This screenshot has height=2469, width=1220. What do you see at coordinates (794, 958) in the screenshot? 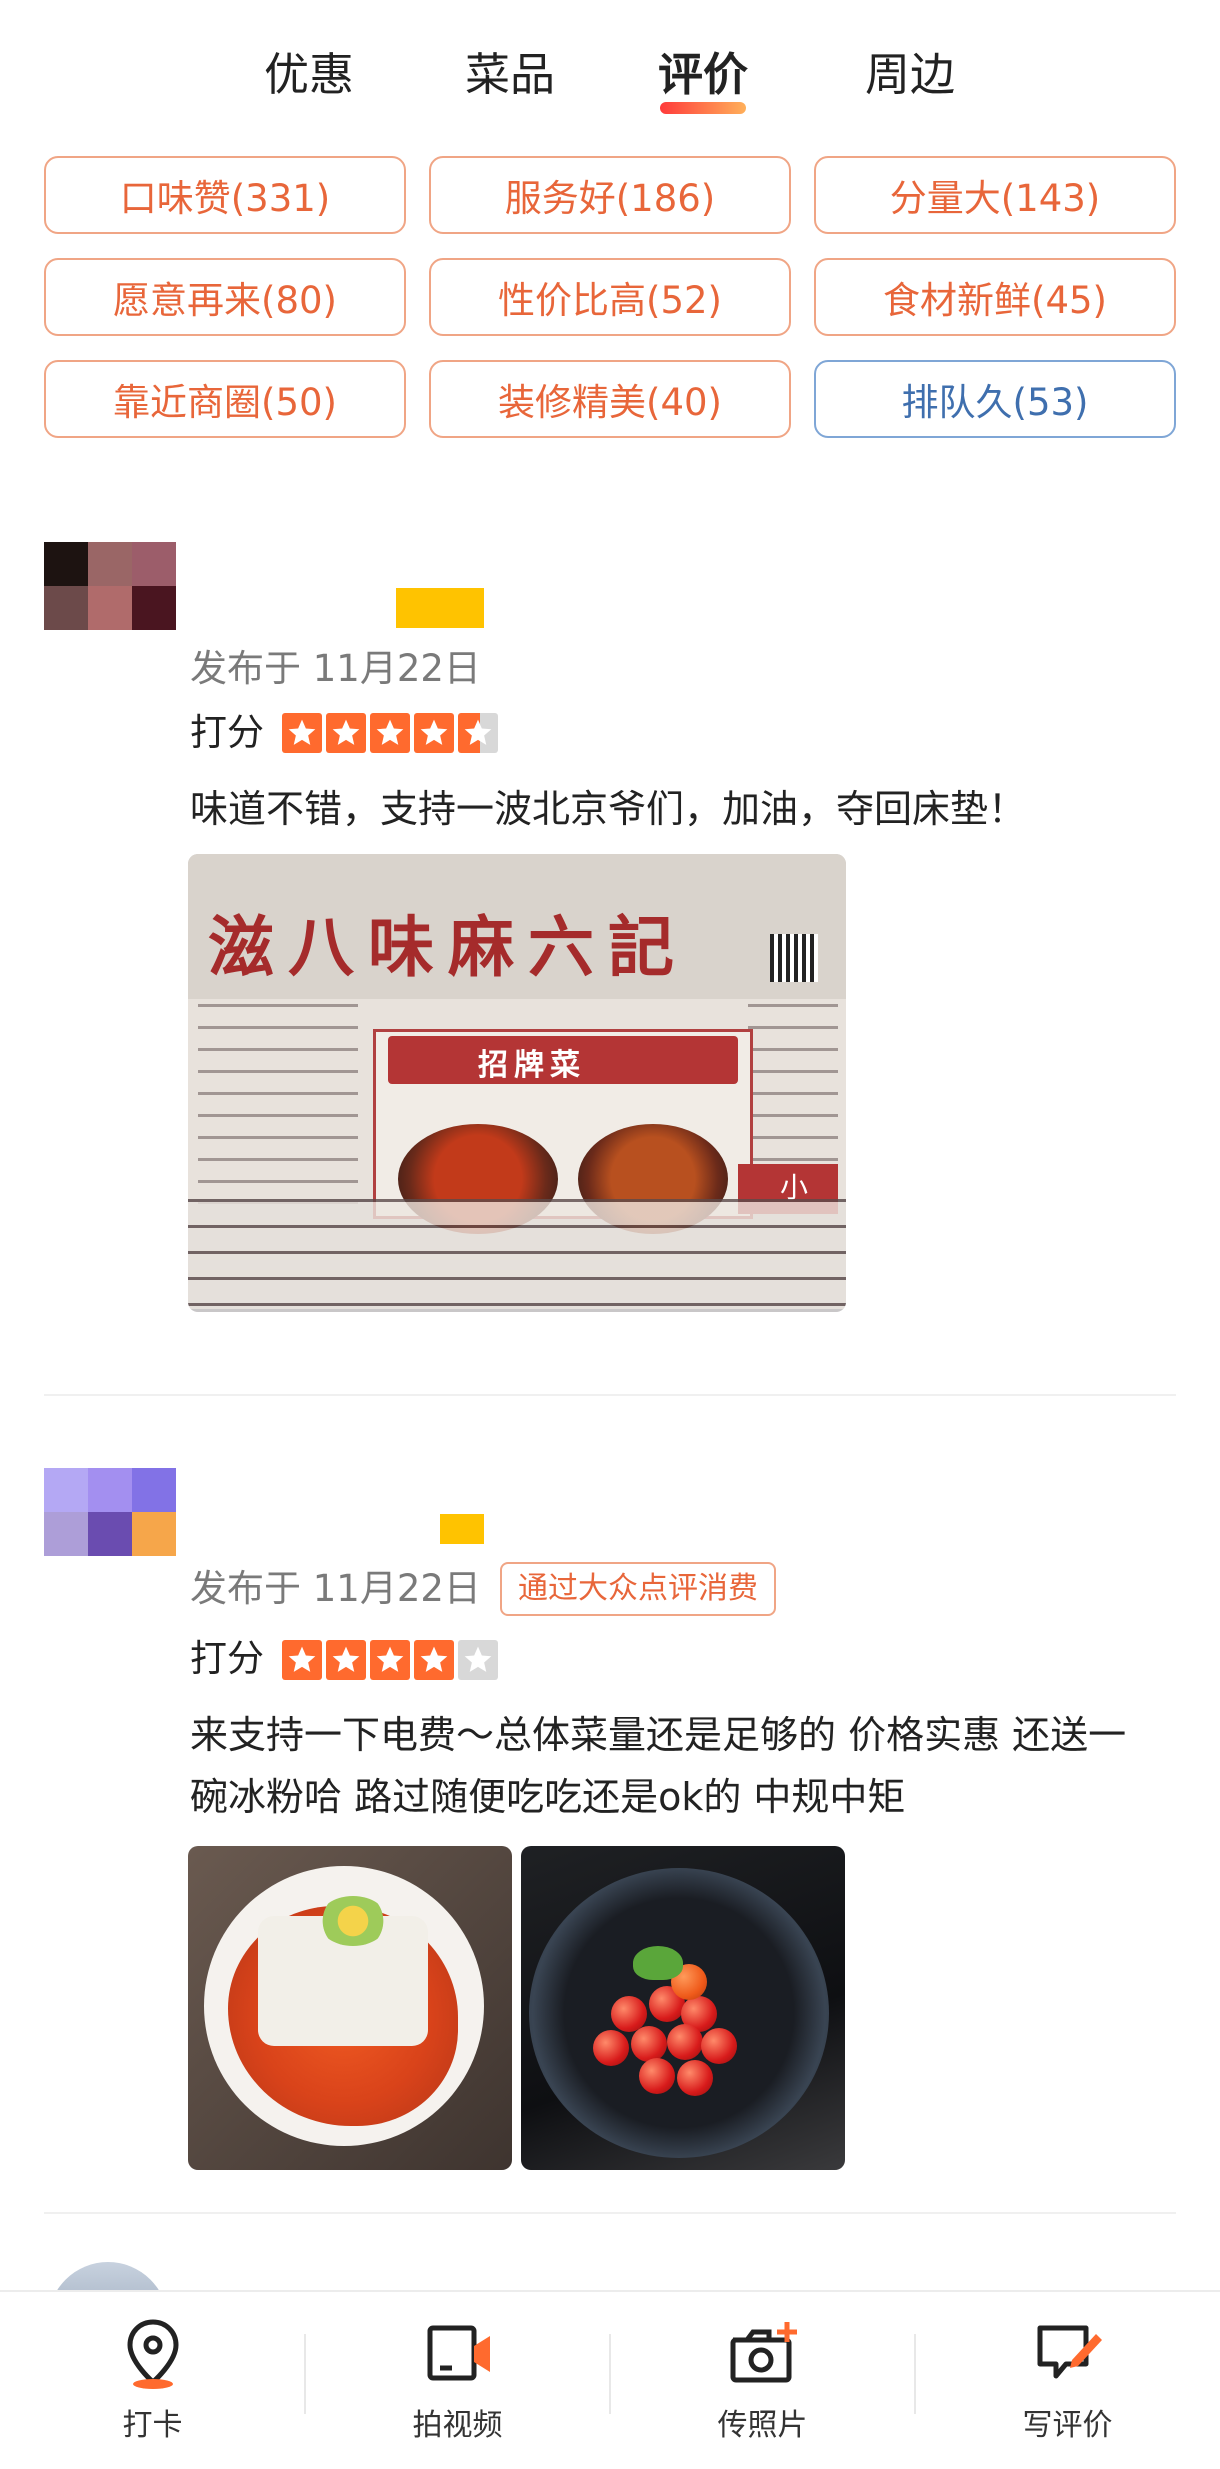
I see `qr-code-icon` at bounding box center [794, 958].